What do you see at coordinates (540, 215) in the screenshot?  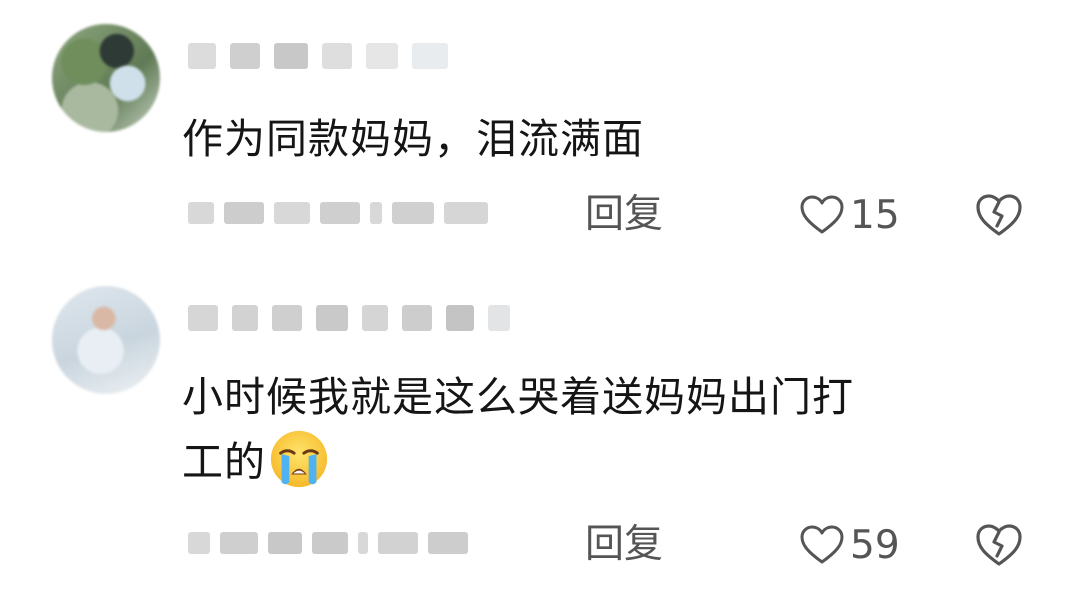 I see `comment-actions: 回复 15` at bounding box center [540, 215].